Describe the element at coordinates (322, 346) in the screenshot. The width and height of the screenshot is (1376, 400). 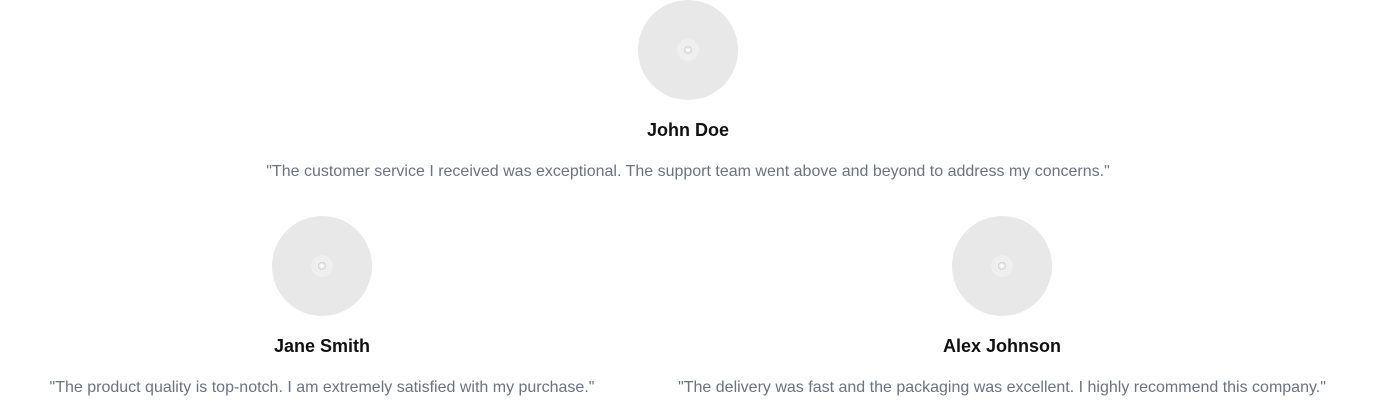
I see `testimonial-name: Jane Smith` at that location.